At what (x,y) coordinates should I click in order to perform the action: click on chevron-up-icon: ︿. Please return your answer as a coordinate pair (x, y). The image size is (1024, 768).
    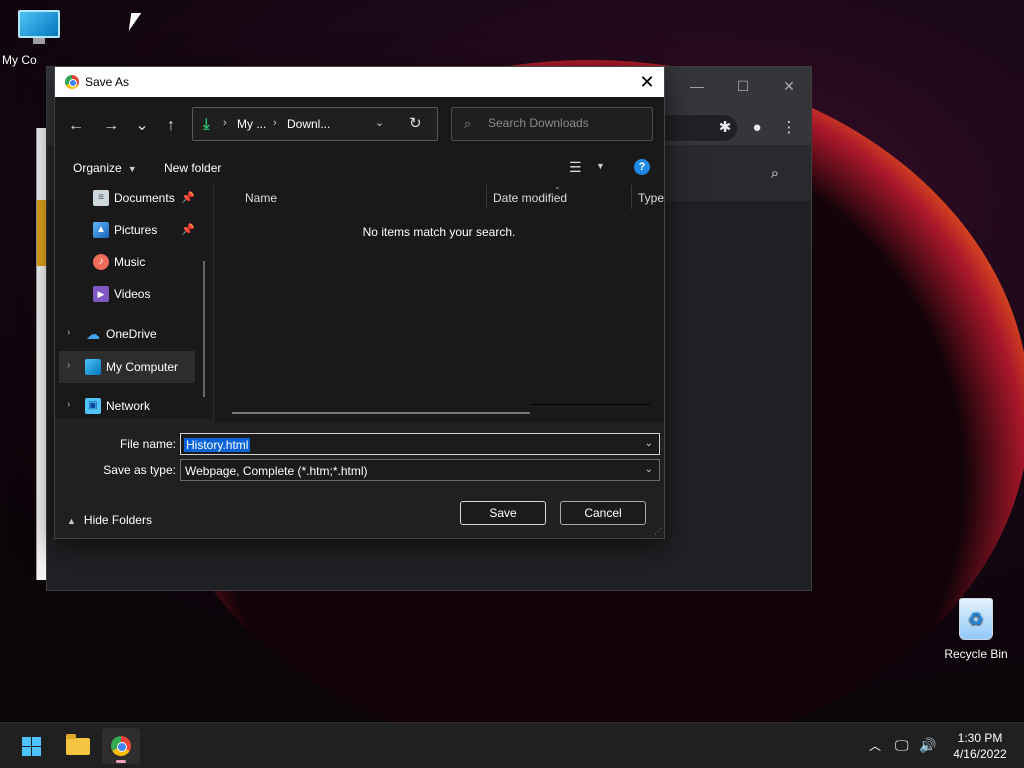
    Looking at the image, I should click on (875, 745).